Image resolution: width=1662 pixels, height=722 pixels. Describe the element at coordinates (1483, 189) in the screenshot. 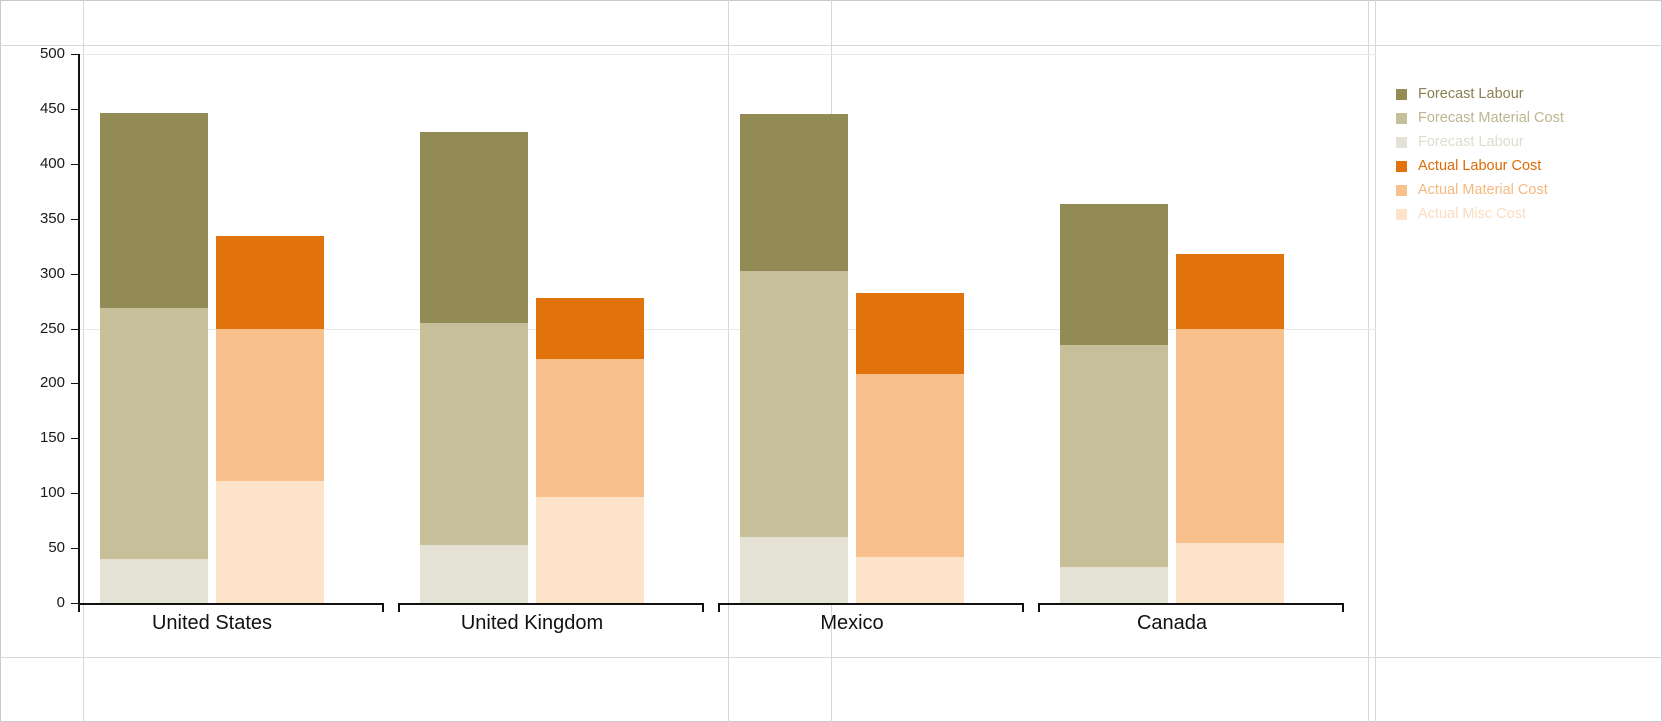

I see `legend-item-label: Actual Material Cost` at that location.